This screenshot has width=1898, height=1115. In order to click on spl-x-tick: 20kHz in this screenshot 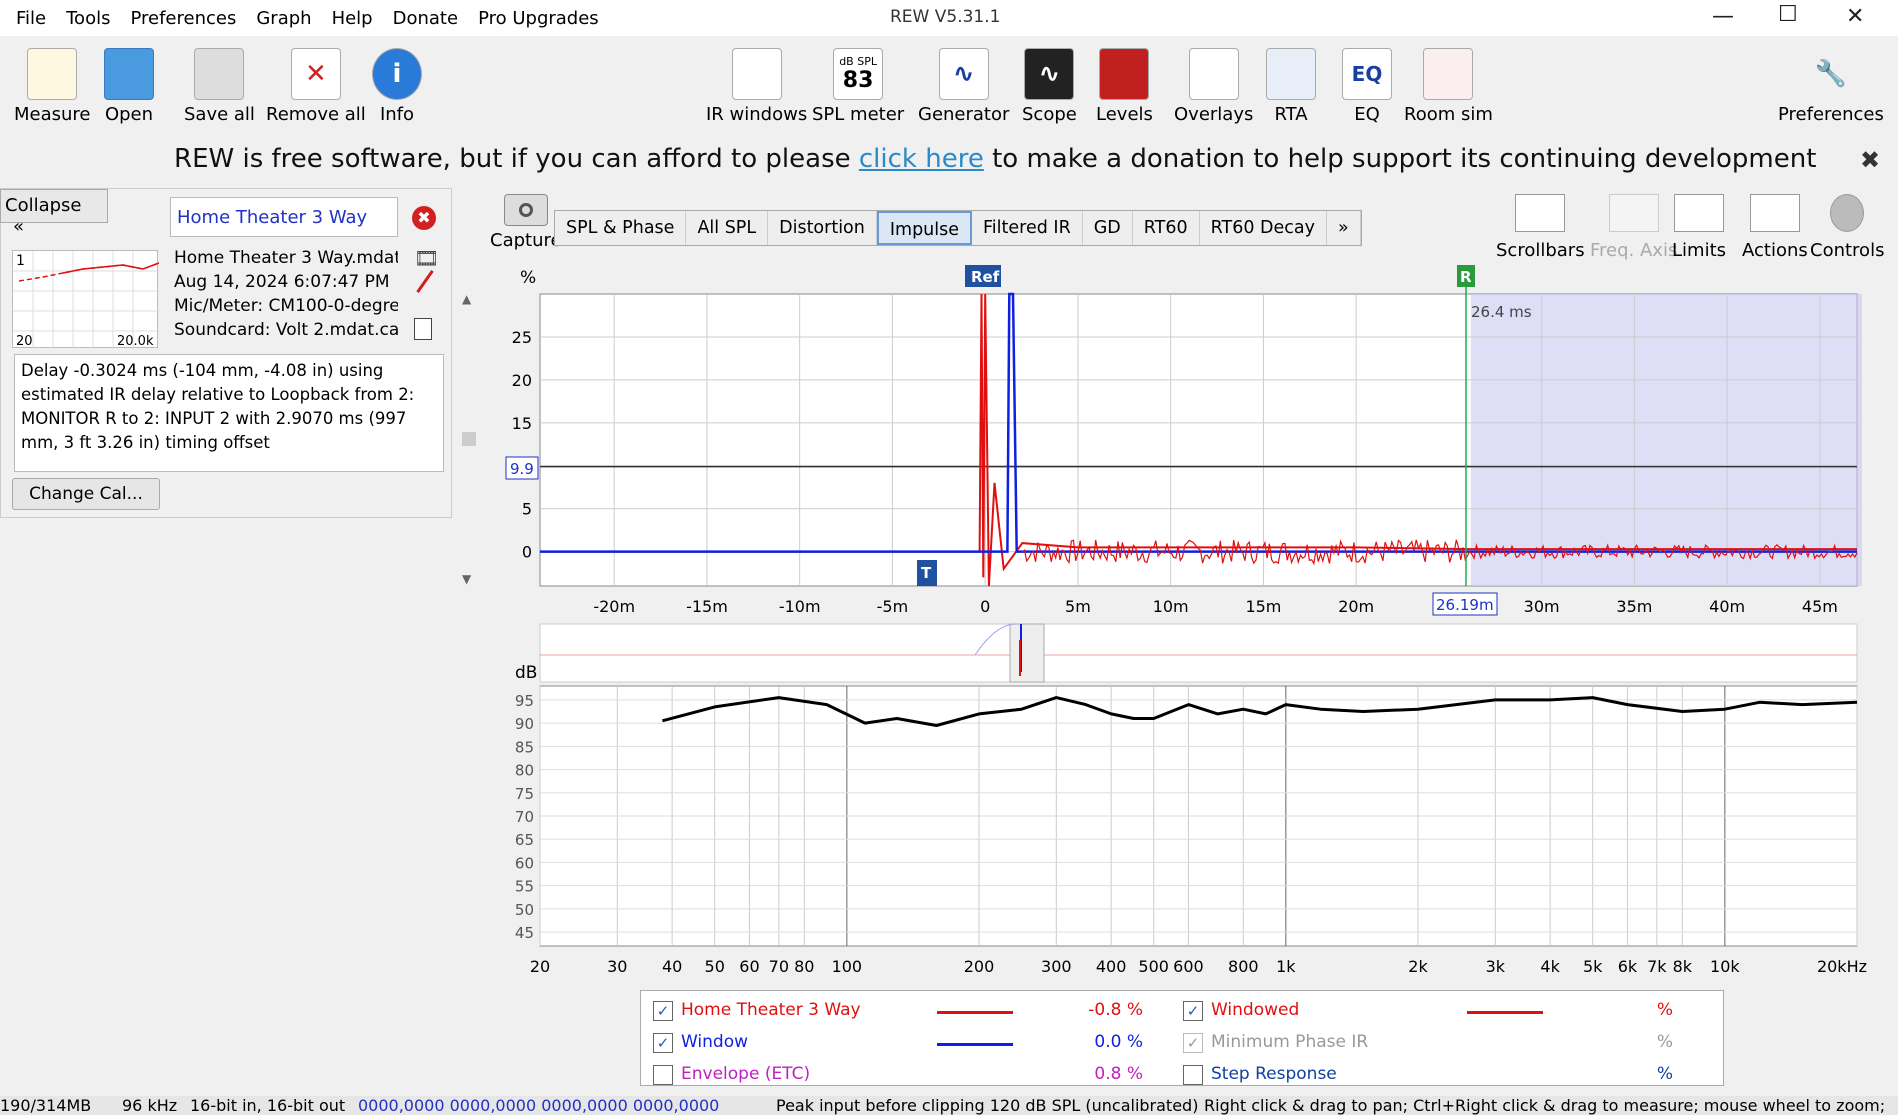, I will do `click(1842, 966)`.